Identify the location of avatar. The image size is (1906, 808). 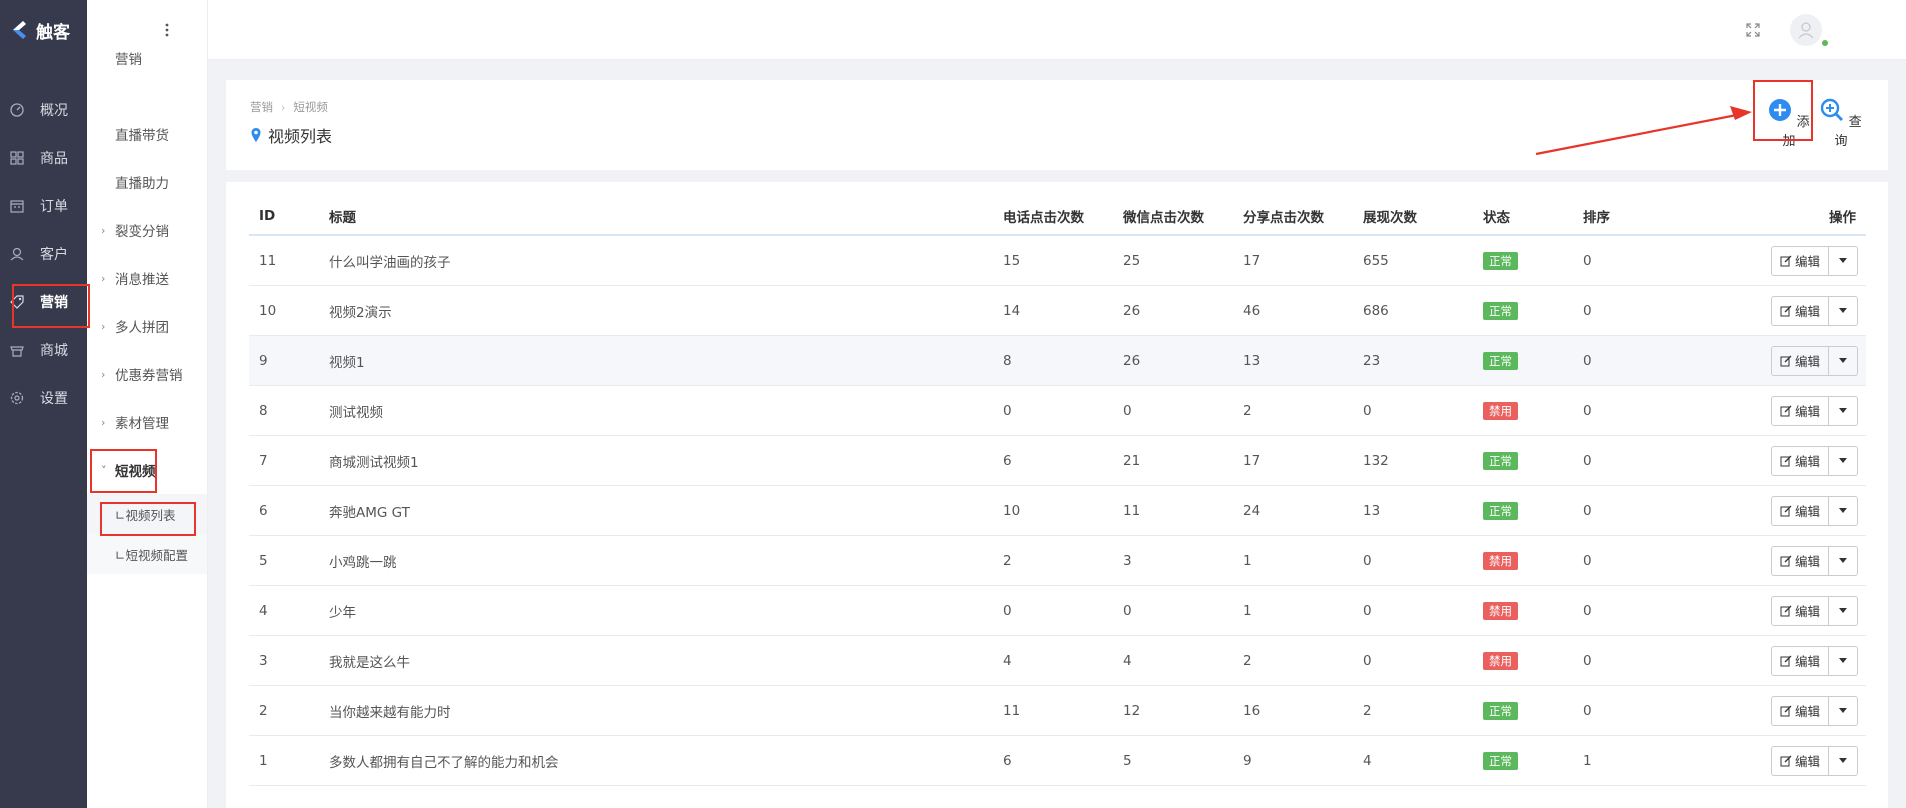
(1806, 30).